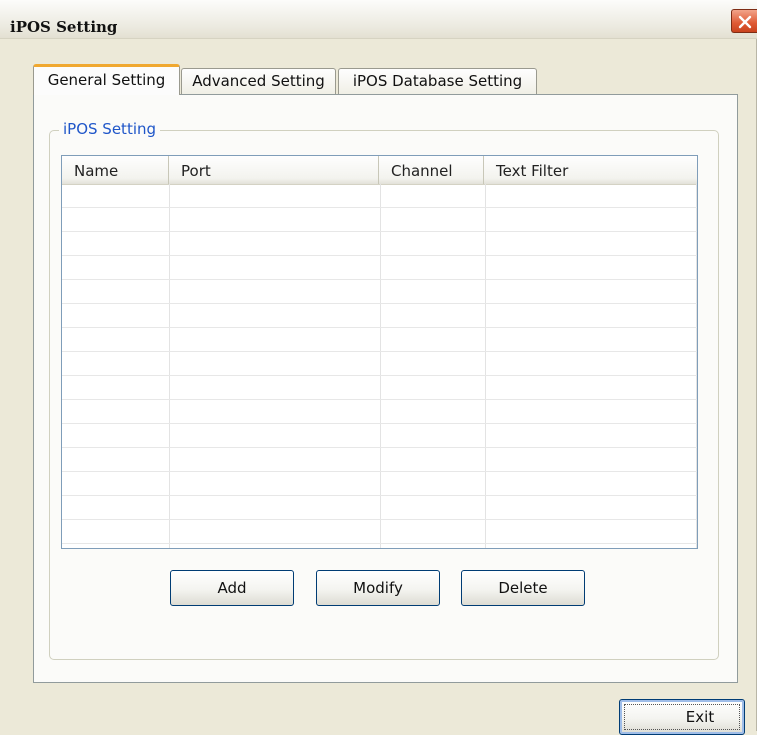 This screenshot has height=735, width=757. What do you see at coordinates (64, 27) in the screenshot?
I see `window-title: iPOS Setting` at bounding box center [64, 27].